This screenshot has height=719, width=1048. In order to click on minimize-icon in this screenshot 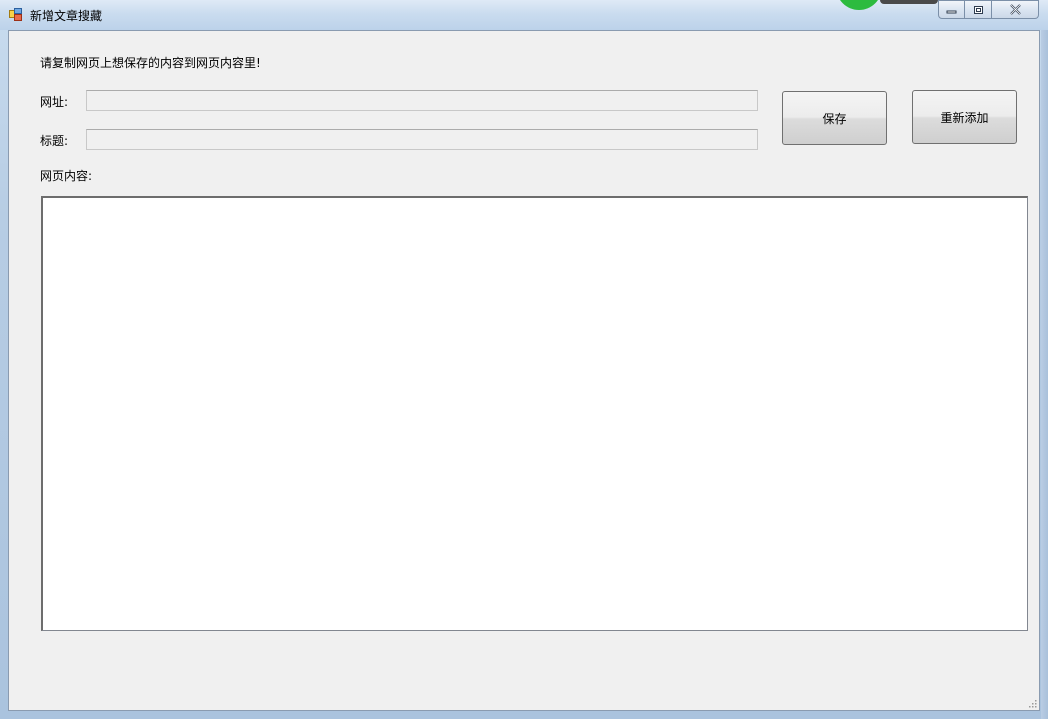, I will do `click(951, 11)`.